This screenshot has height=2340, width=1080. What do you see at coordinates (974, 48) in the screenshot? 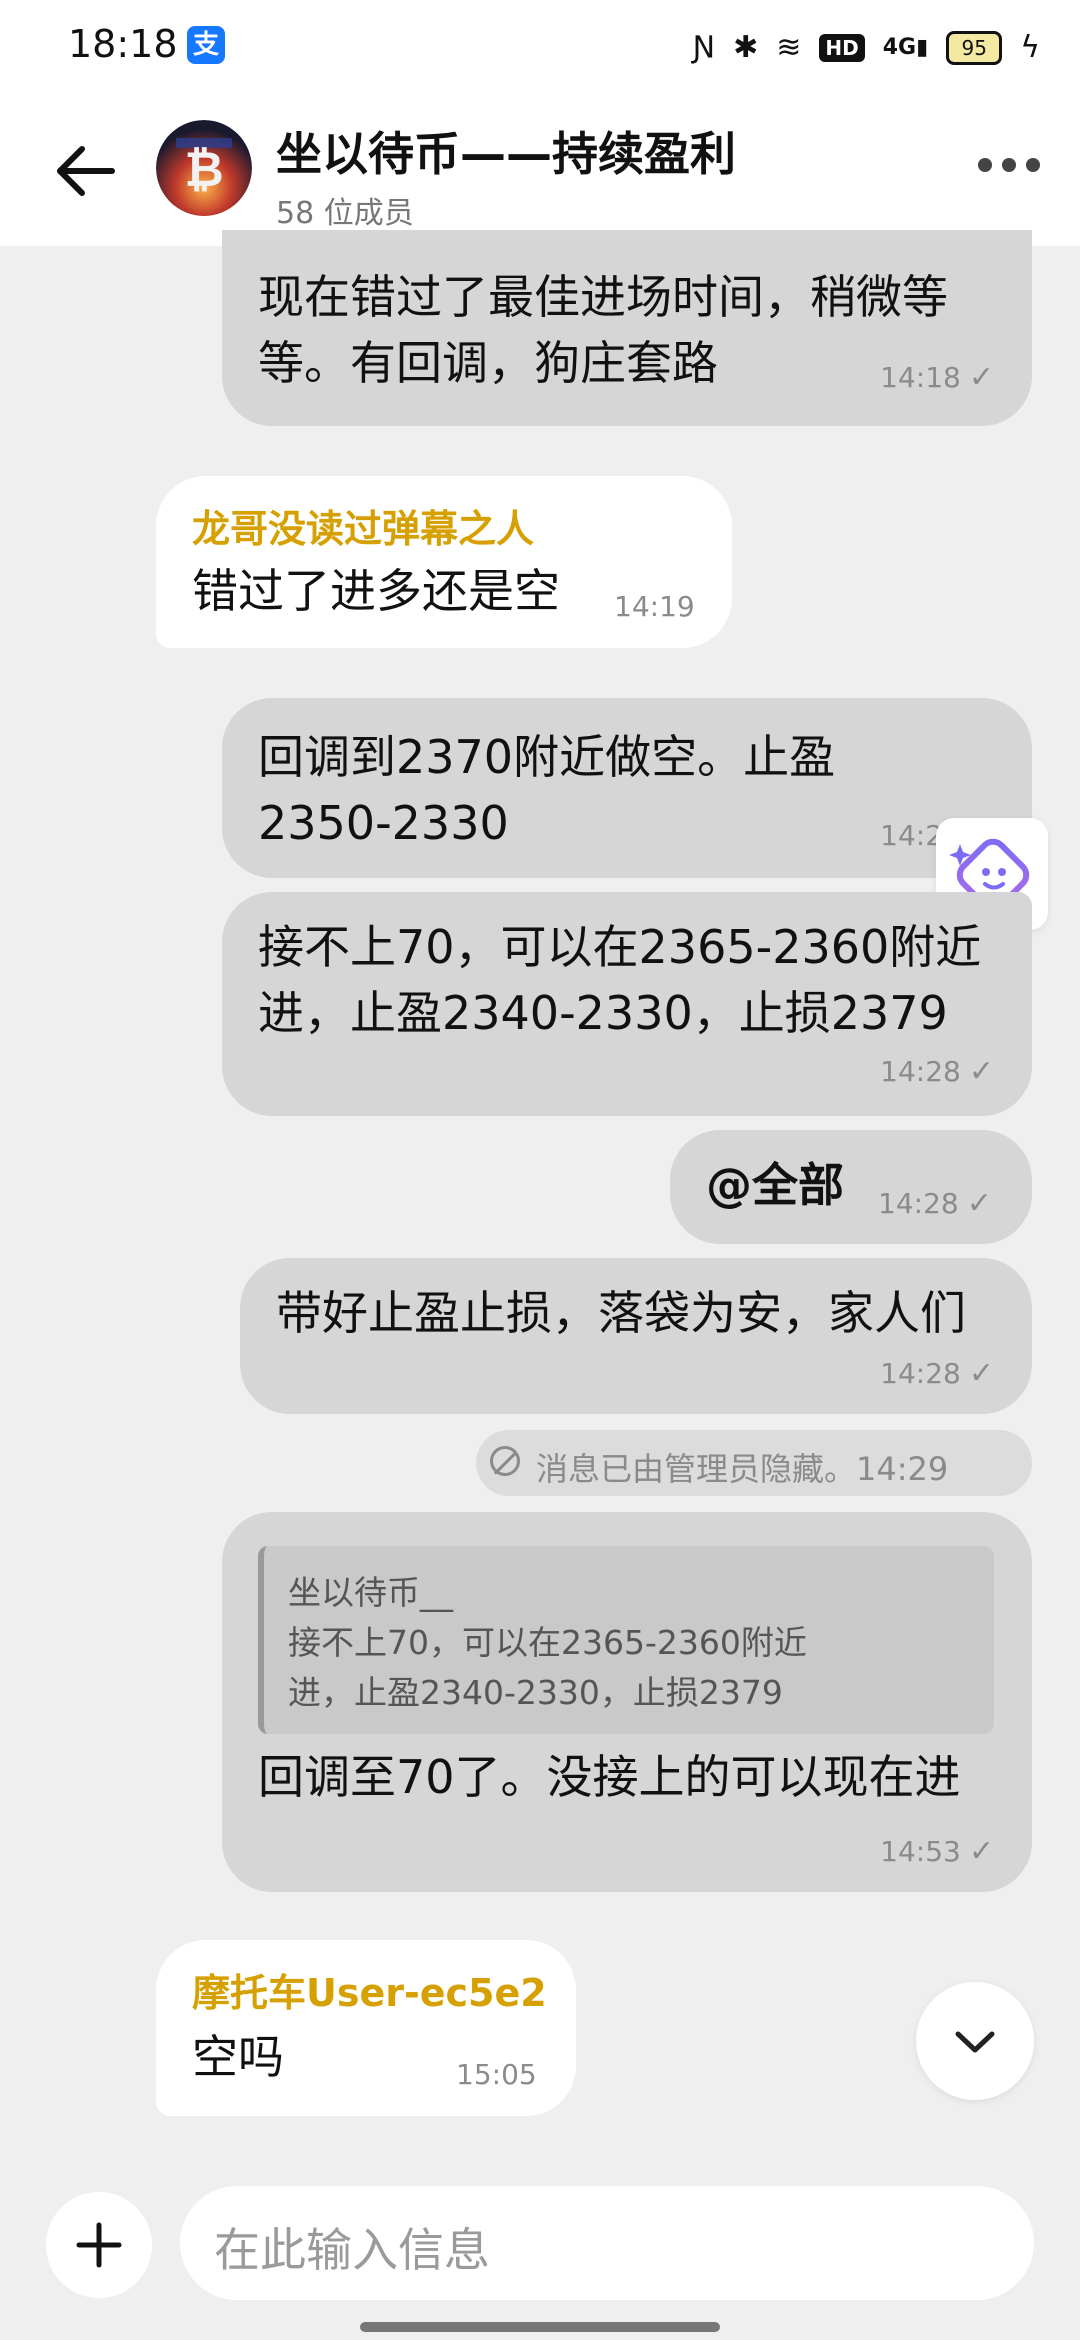
I see `battery-icon: 95` at bounding box center [974, 48].